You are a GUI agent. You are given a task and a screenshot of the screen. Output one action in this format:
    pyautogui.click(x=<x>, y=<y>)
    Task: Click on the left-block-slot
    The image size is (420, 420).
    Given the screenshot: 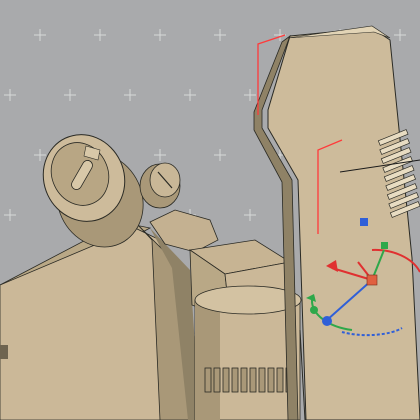 What is the action you would take?
    pyautogui.click(x=4, y=352)
    